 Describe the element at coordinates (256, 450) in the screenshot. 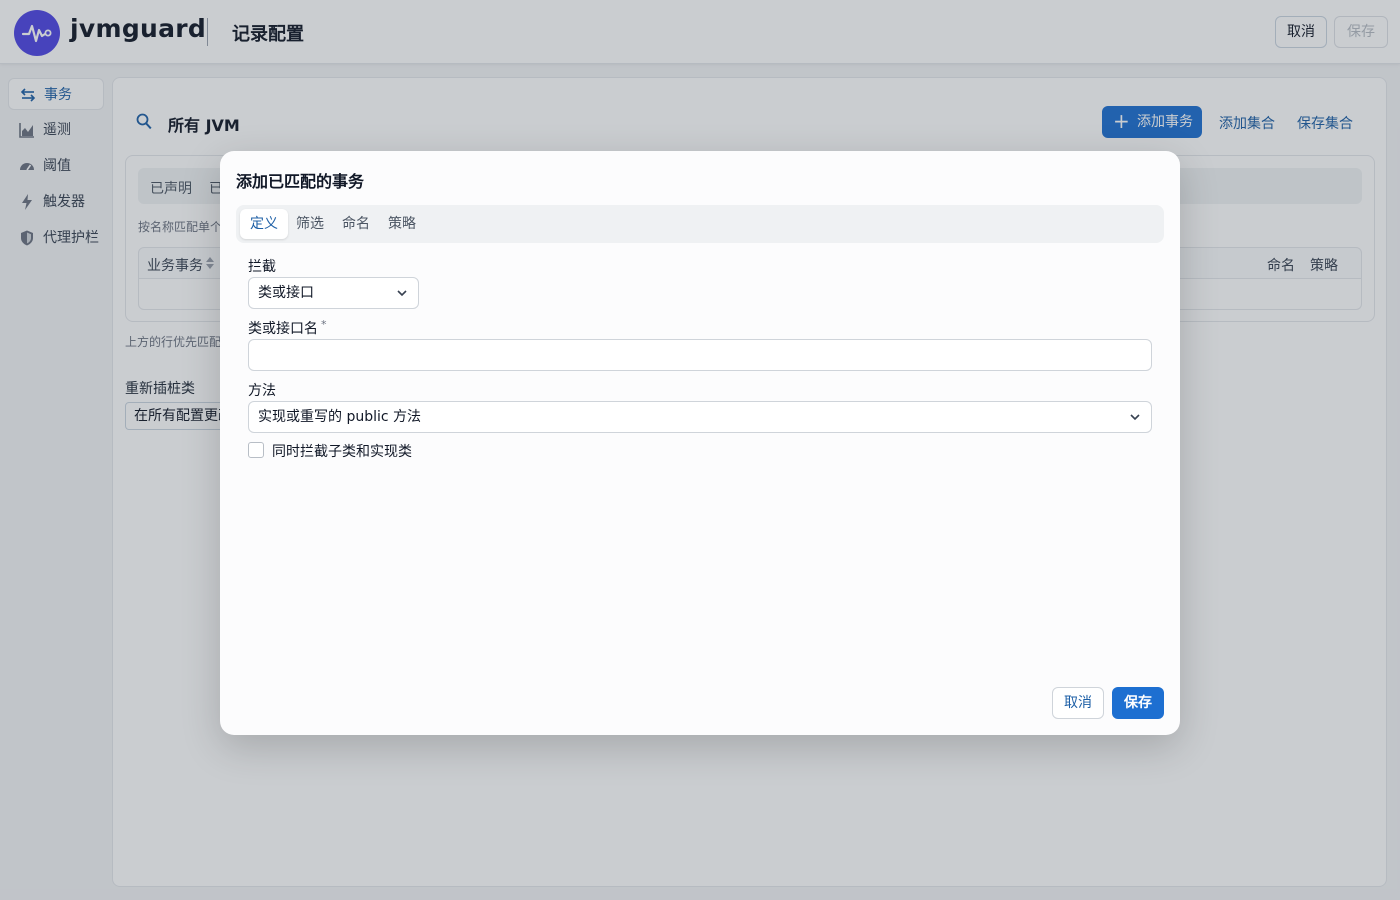

I see `subclass-checkbox` at that location.